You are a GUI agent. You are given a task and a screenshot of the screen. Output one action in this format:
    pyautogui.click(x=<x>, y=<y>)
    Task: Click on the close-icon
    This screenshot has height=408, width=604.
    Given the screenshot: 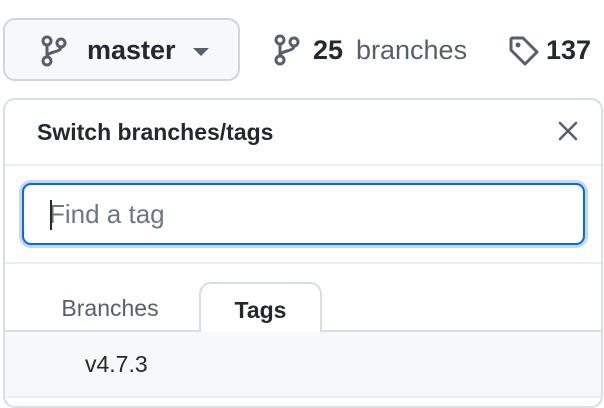 What is the action you would take?
    pyautogui.click(x=568, y=133)
    